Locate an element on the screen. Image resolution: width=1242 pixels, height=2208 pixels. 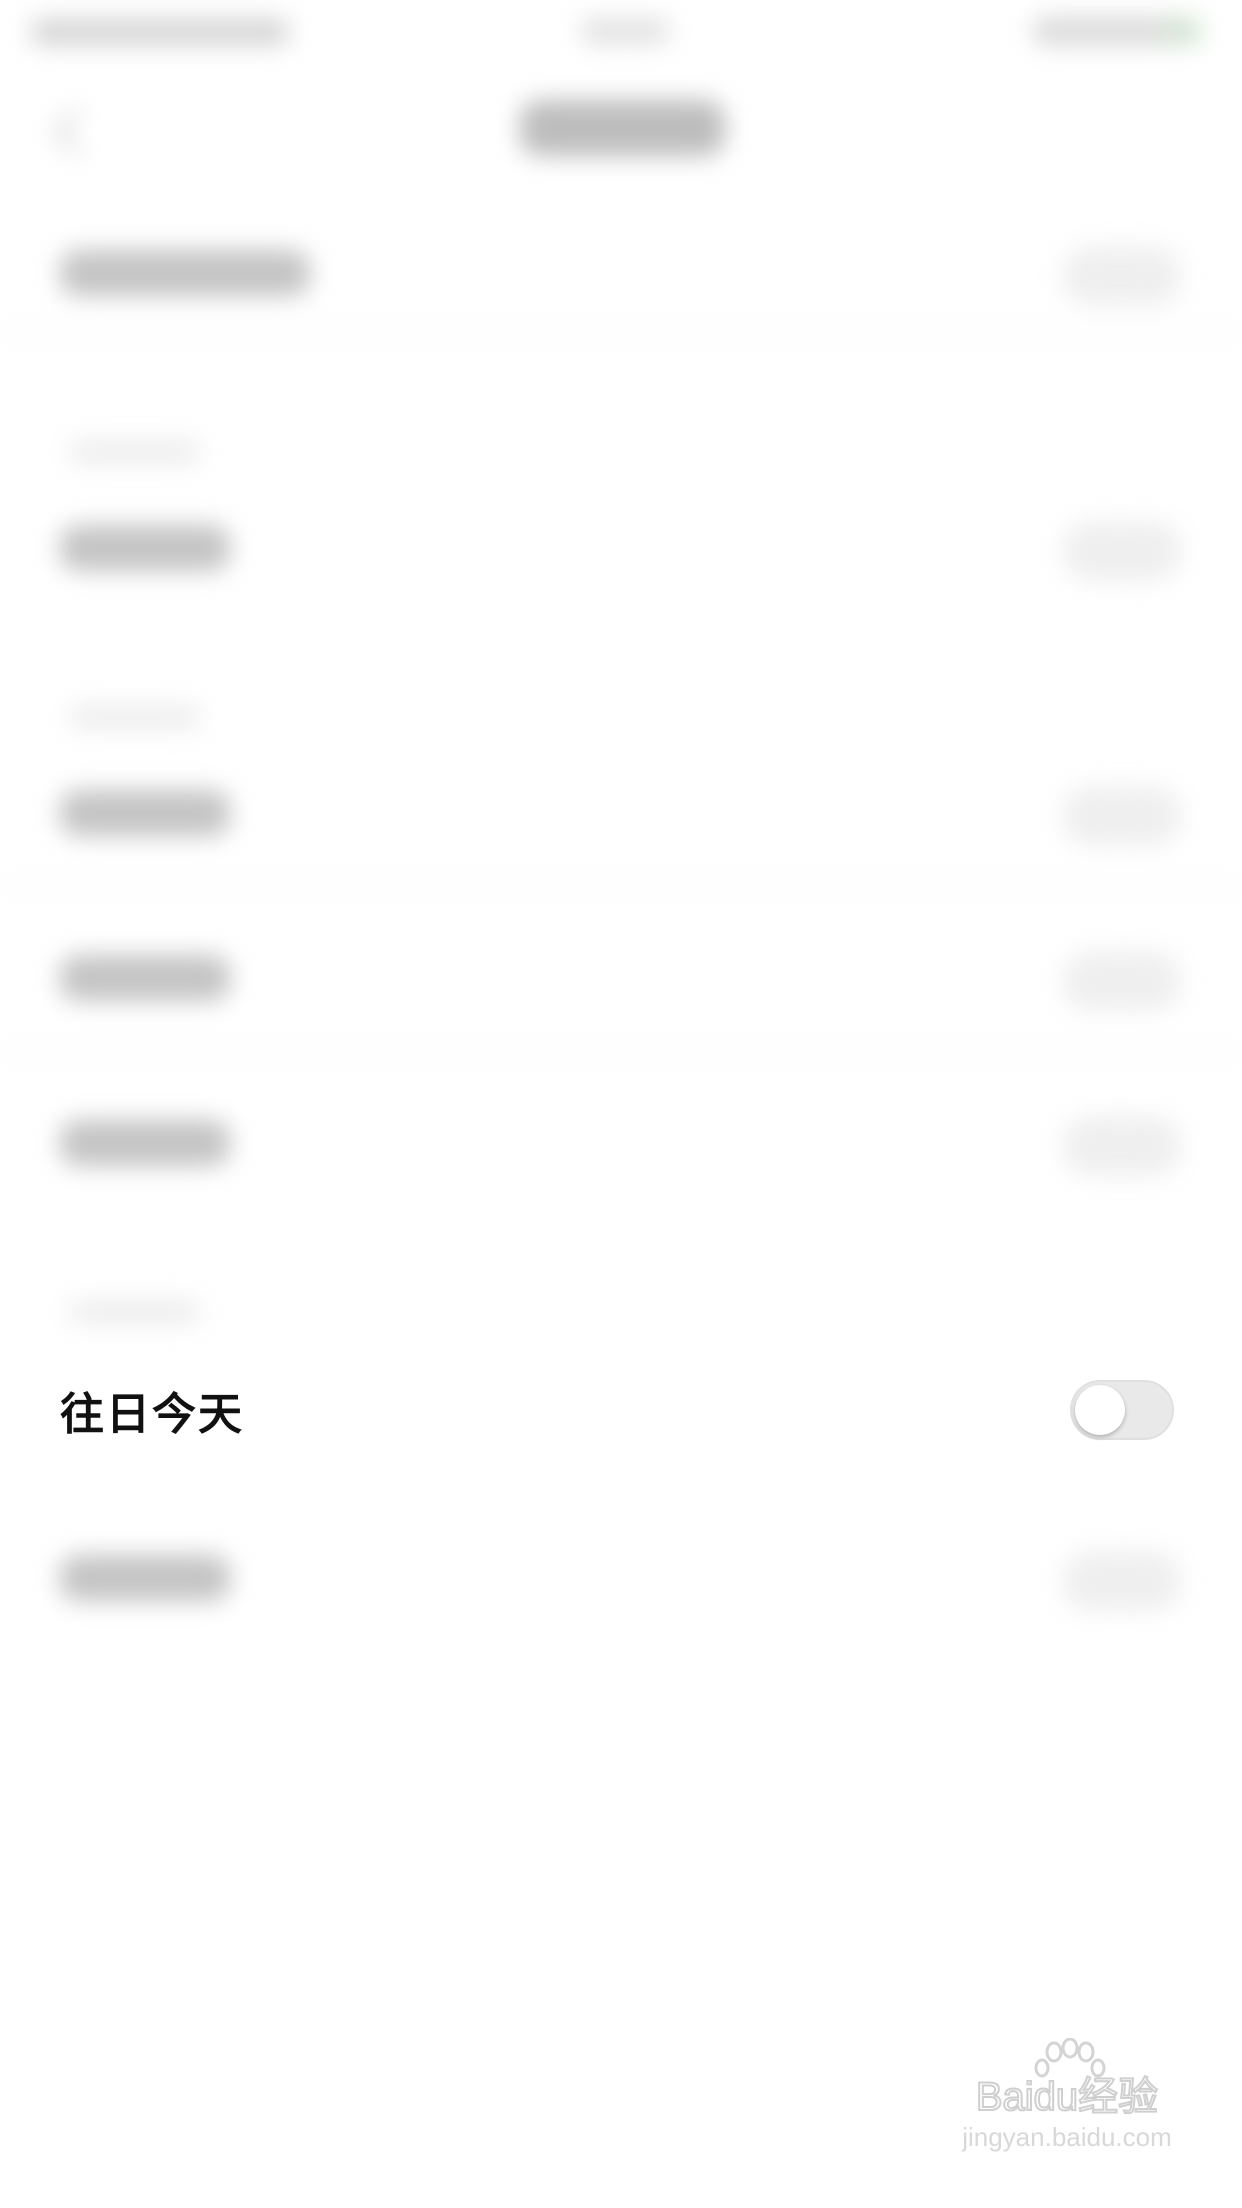
setting-label: 往日今天 is located at coordinates (152, 1414).